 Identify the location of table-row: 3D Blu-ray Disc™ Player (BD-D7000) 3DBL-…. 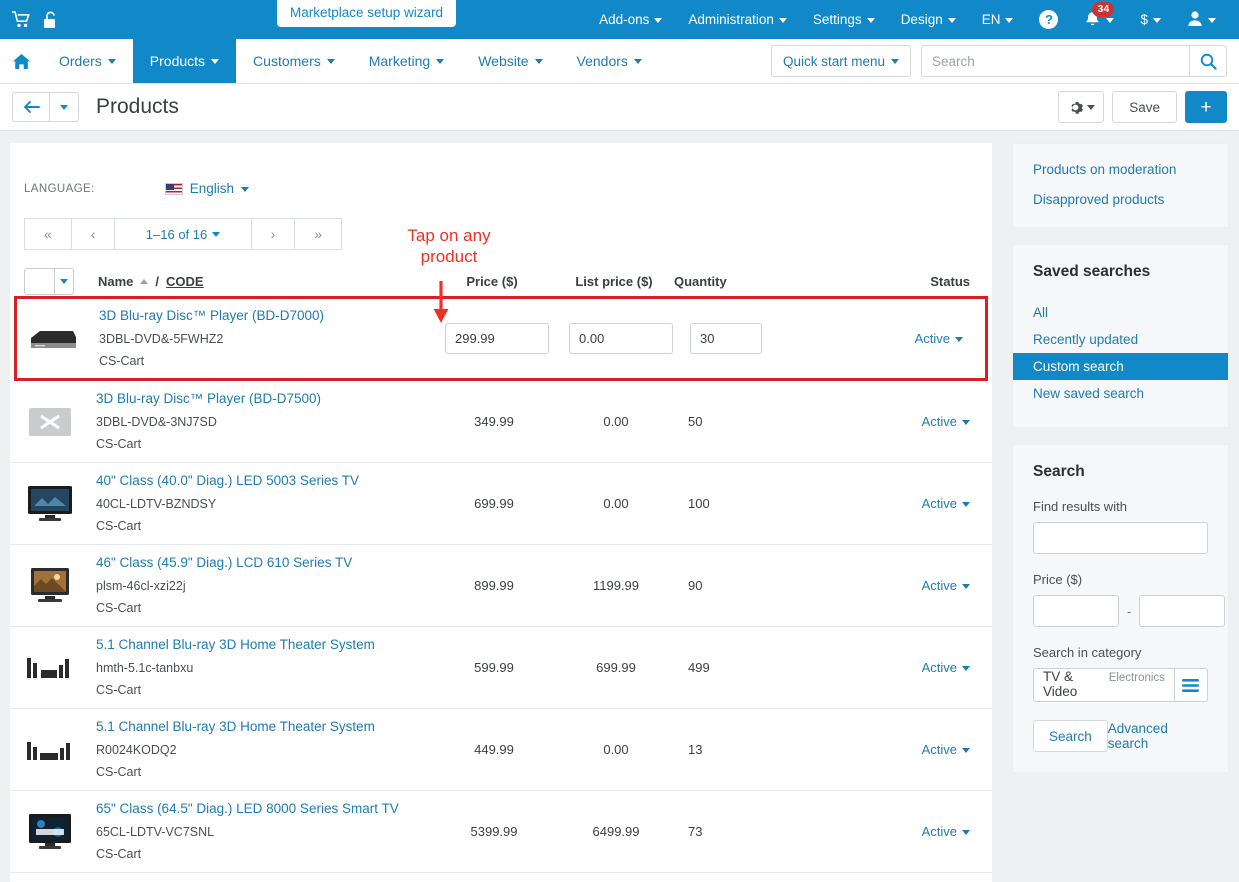
(501, 338).